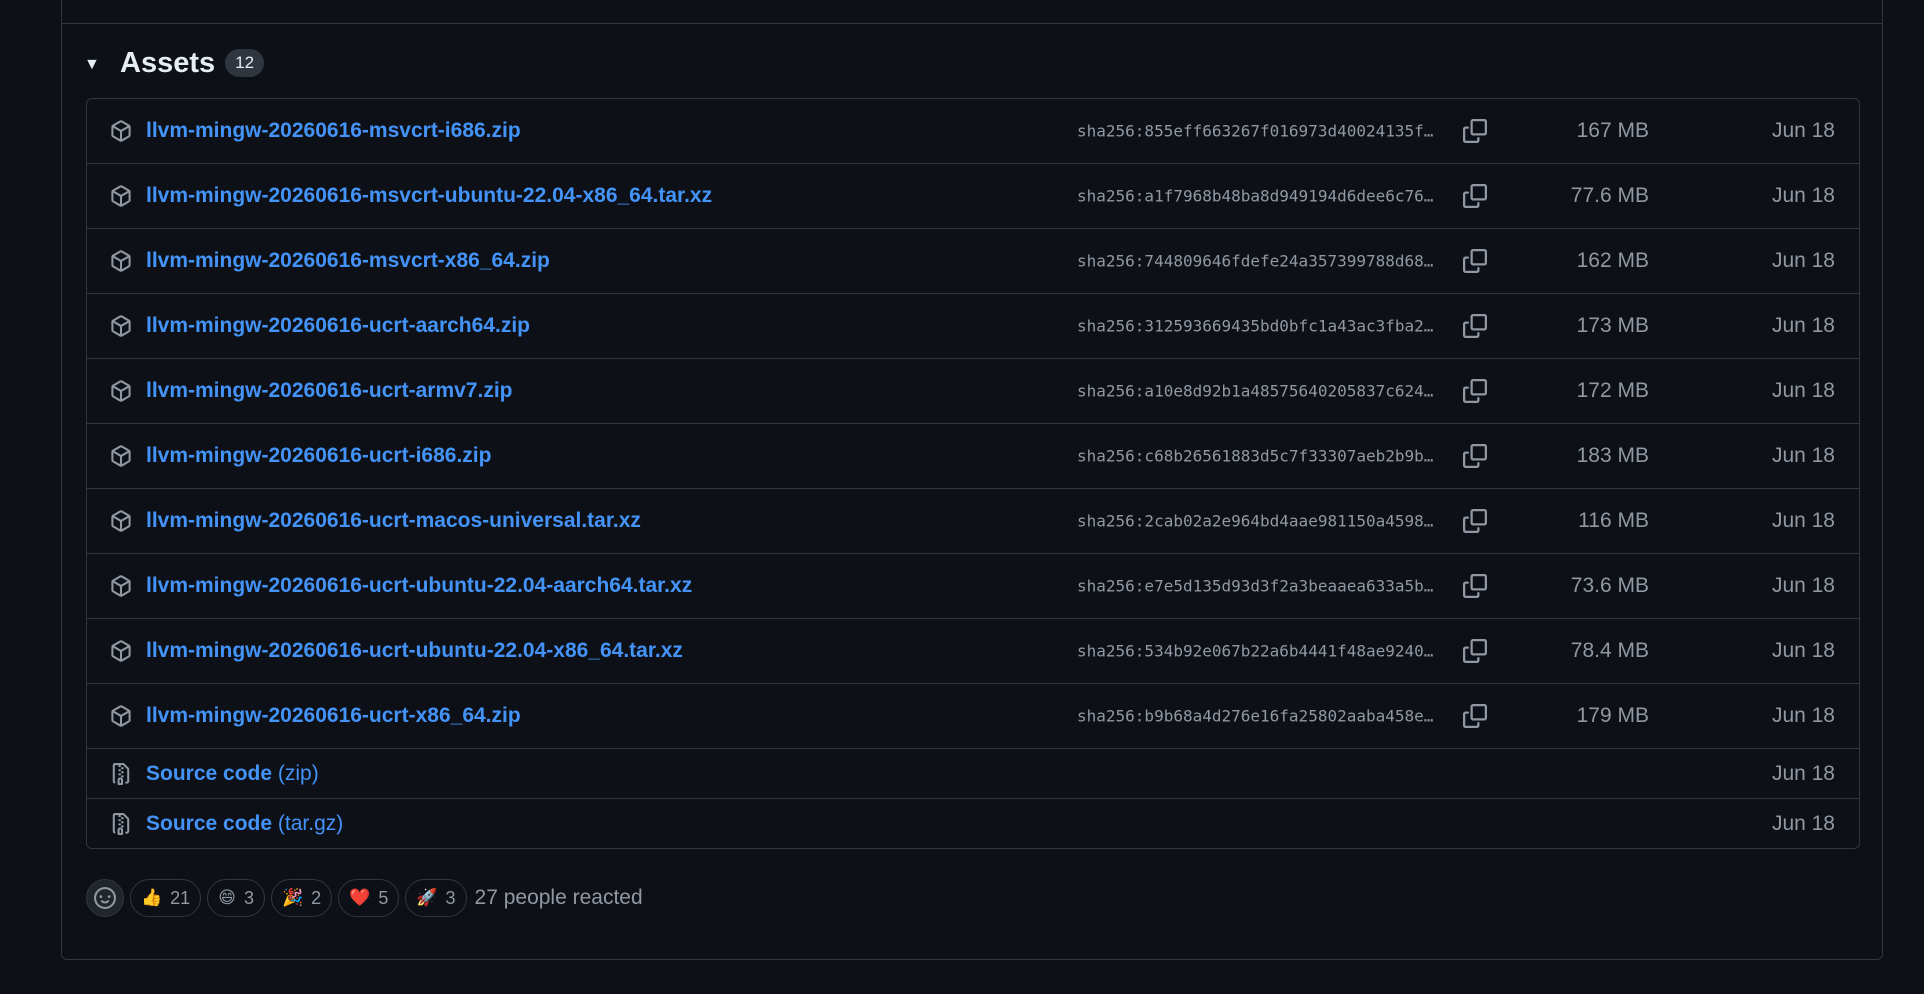 The image size is (1924, 994). Describe the element at coordinates (1612, 260) in the screenshot. I see `asset-size: 162 MB` at that location.